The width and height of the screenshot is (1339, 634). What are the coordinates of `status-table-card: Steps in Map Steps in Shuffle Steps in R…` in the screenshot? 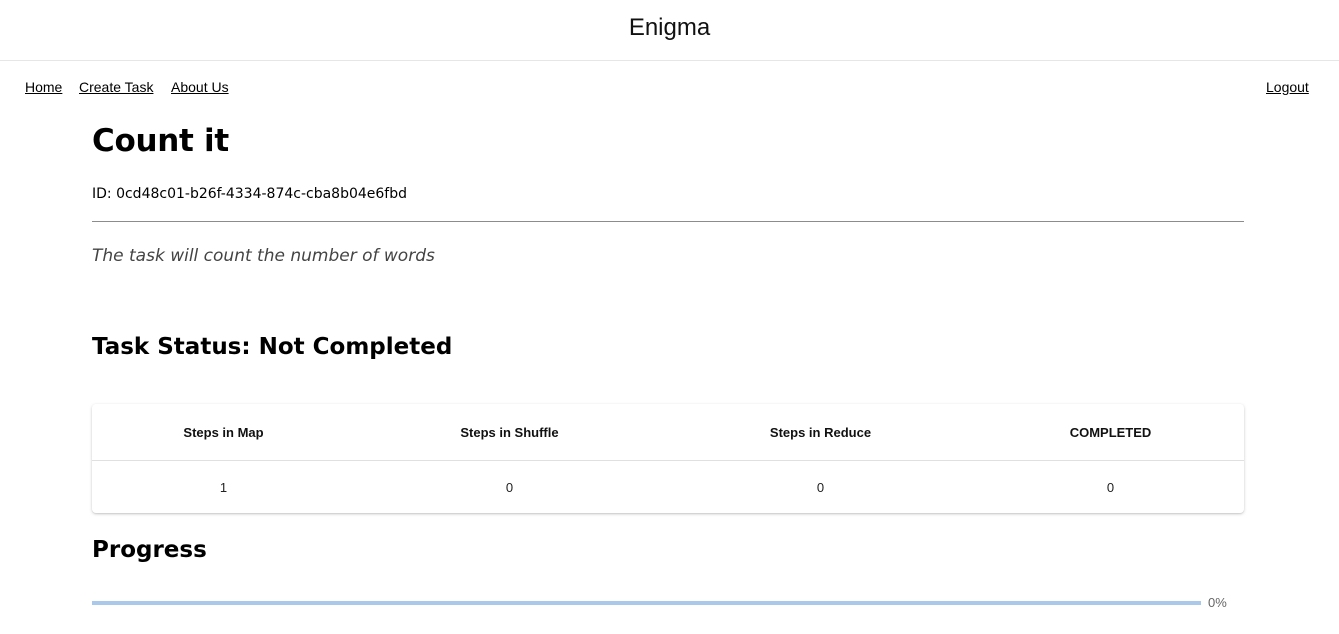 It's located at (668, 458).